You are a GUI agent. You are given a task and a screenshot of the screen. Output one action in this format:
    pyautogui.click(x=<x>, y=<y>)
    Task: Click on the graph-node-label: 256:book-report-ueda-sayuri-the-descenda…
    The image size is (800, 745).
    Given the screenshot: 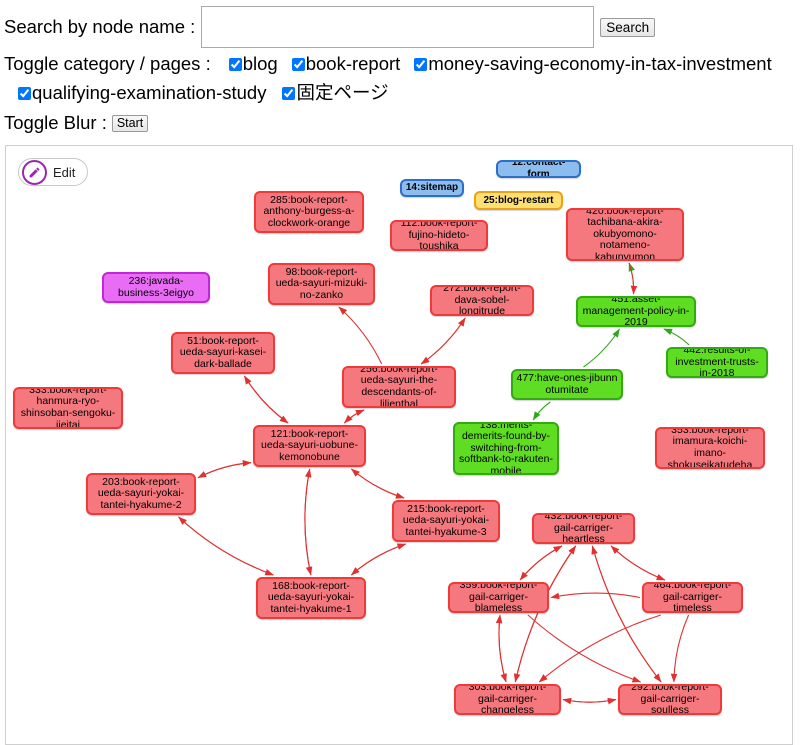 What is the action you would take?
    pyautogui.click(x=399, y=387)
    